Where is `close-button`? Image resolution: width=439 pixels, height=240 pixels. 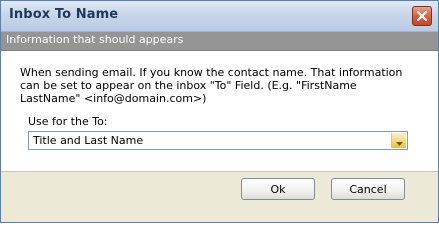 close-button is located at coordinates (422, 16).